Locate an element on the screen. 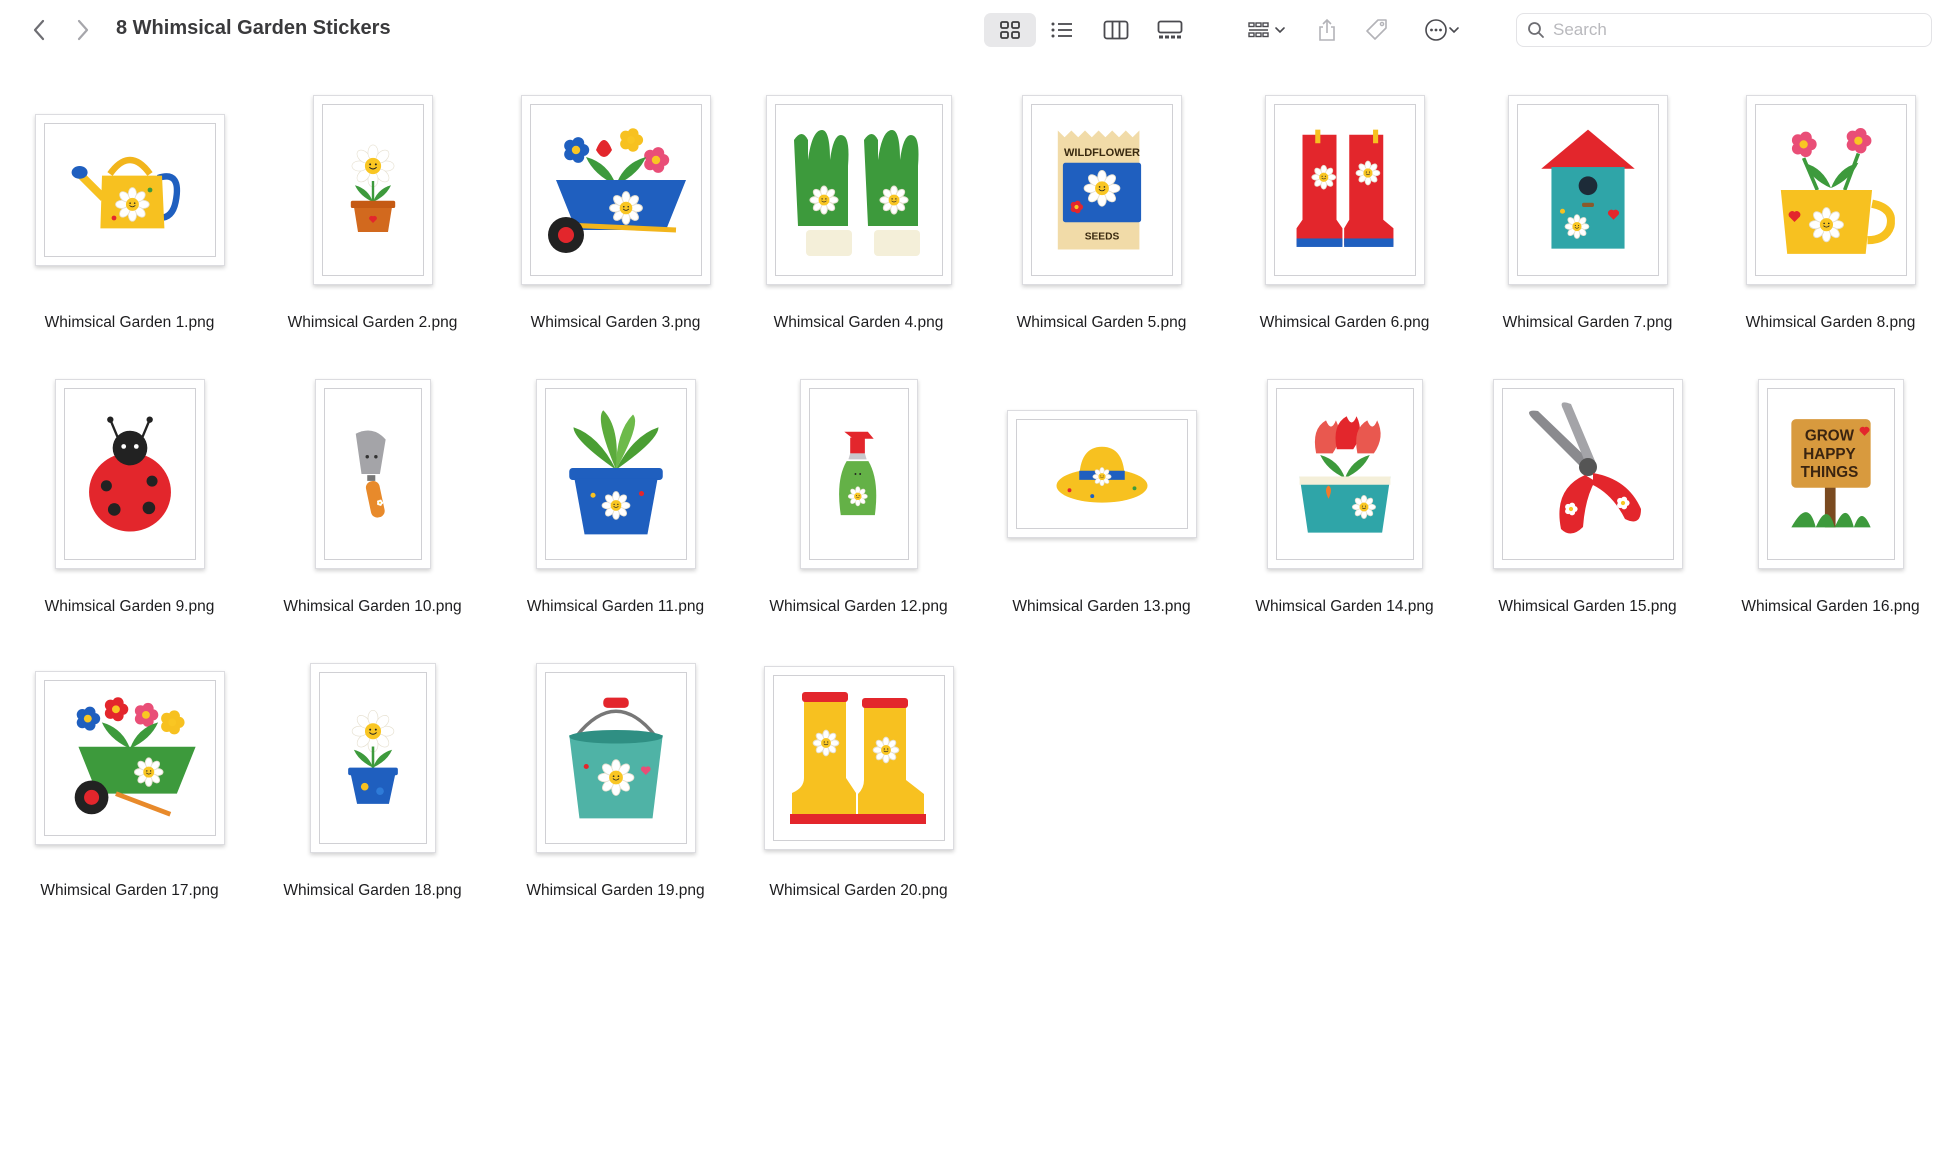 This screenshot has width=1946, height=1152. file-name: Whimsical Garden 2.png is located at coordinates (372, 322).